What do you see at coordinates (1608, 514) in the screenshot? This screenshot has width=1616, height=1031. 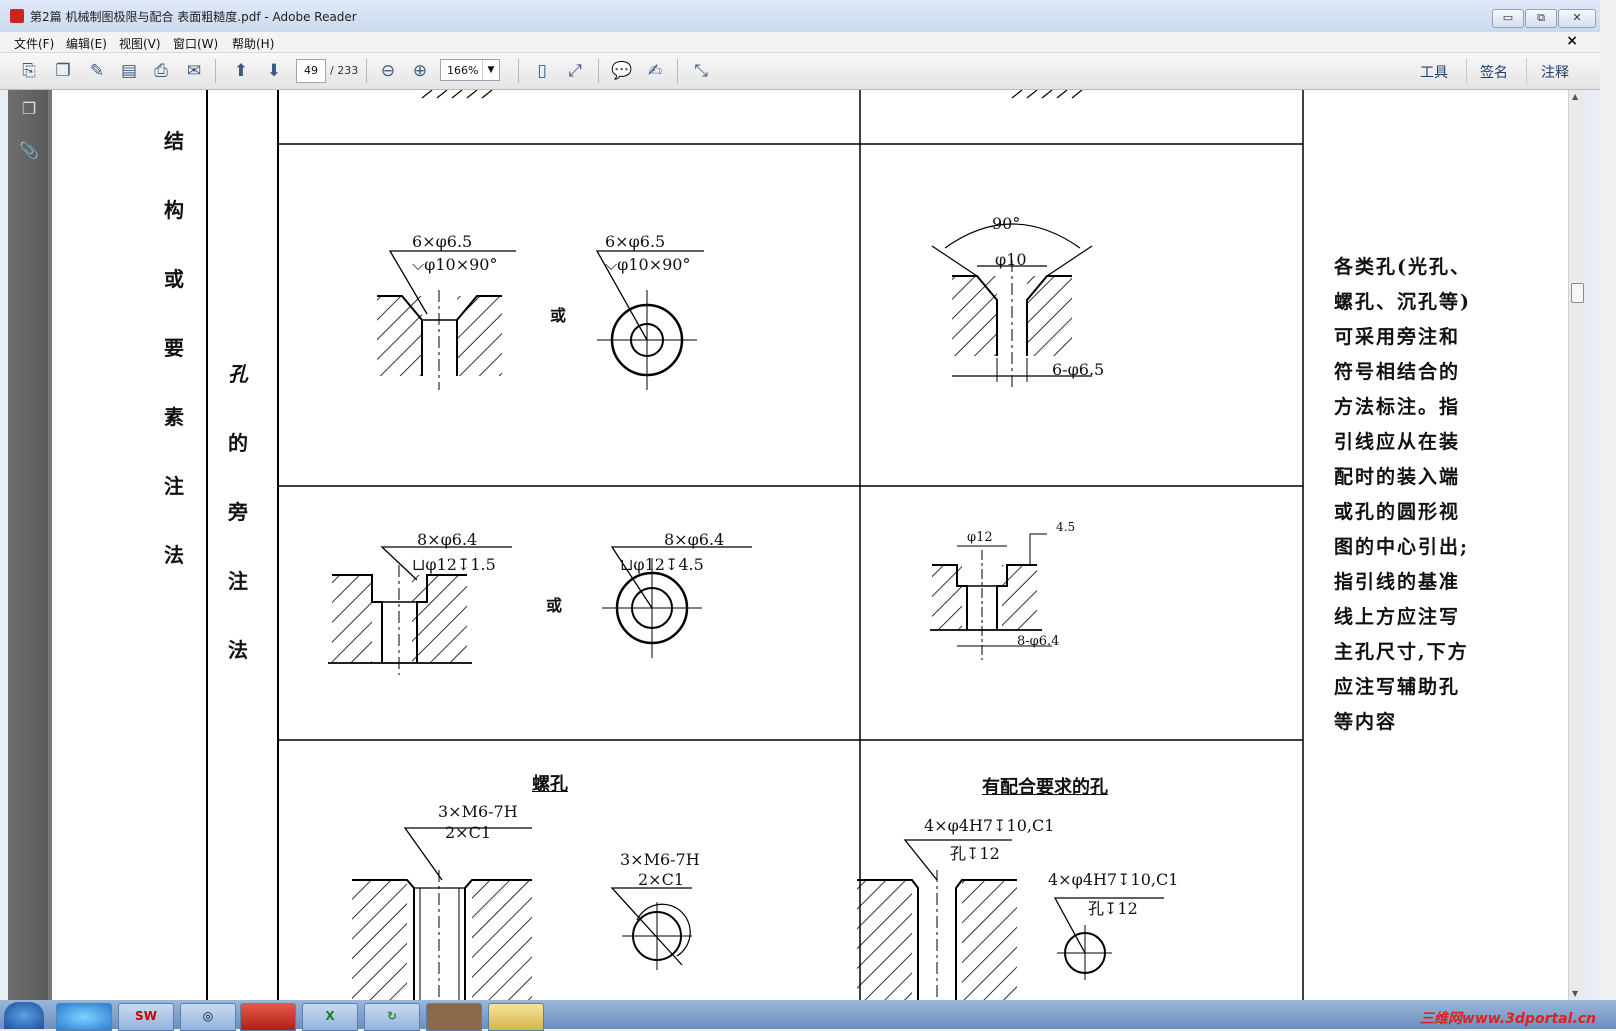 I see `window-edge` at bounding box center [1608, 514].